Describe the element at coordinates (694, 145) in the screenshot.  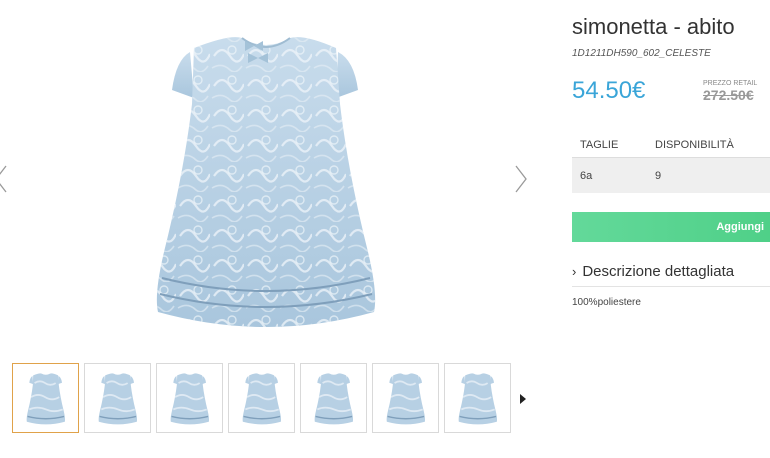
I see `sizes-header-availability: DISPONIBILITÀ` at that location.